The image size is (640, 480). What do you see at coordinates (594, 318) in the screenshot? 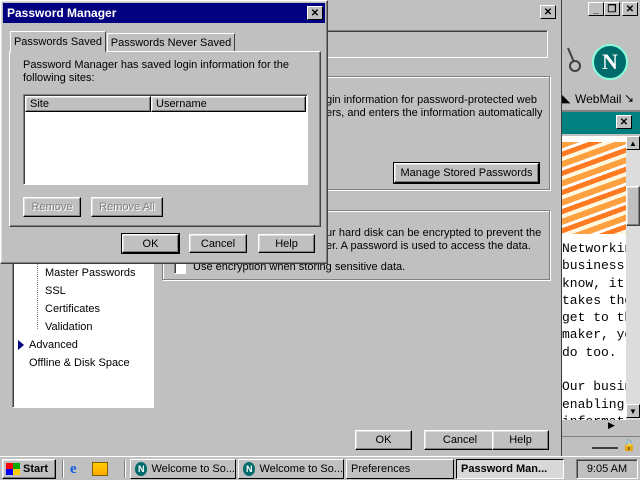
I see `page-text-line: get to th` at bounding box center [594, 318].